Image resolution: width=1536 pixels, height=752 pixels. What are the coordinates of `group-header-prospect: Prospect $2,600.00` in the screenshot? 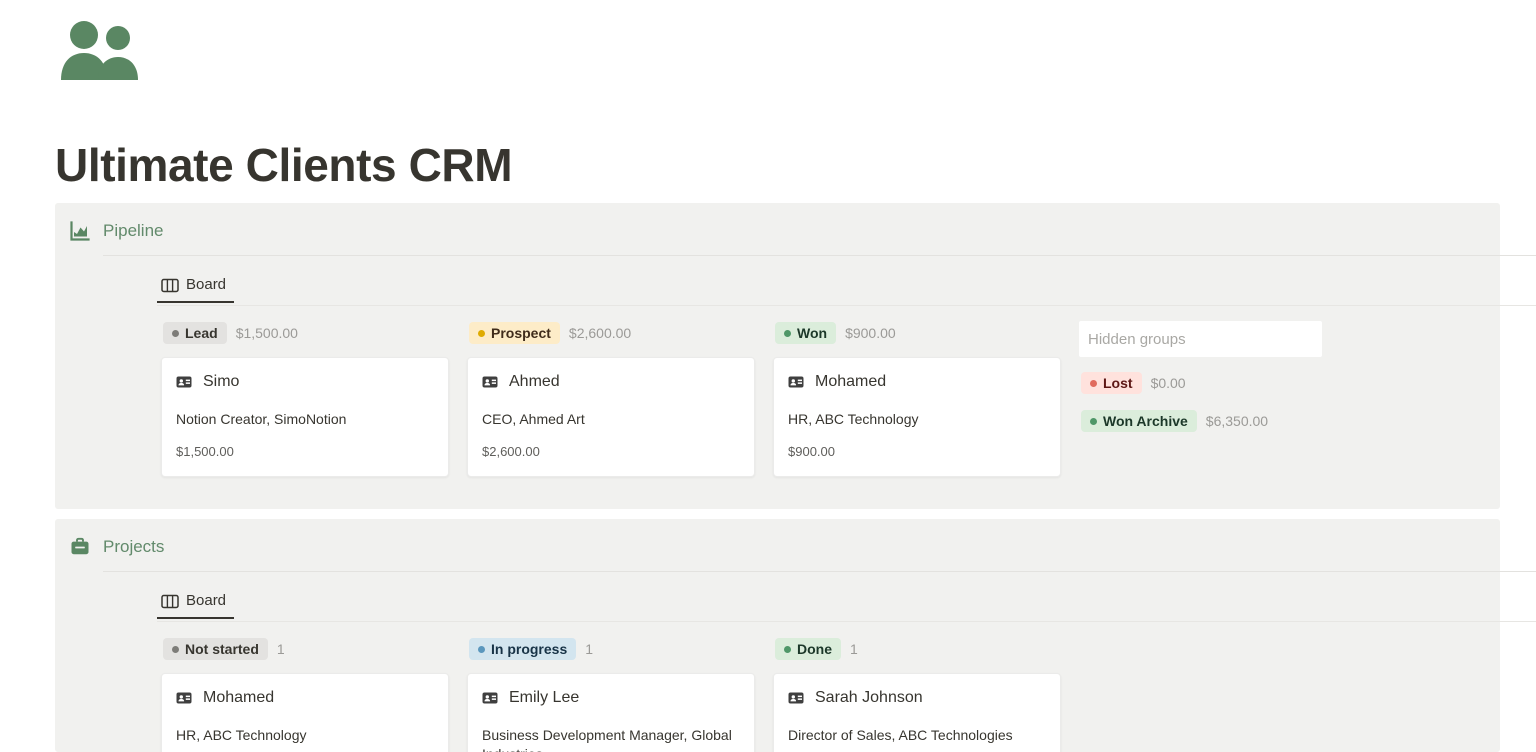 It's located at (611, 333).